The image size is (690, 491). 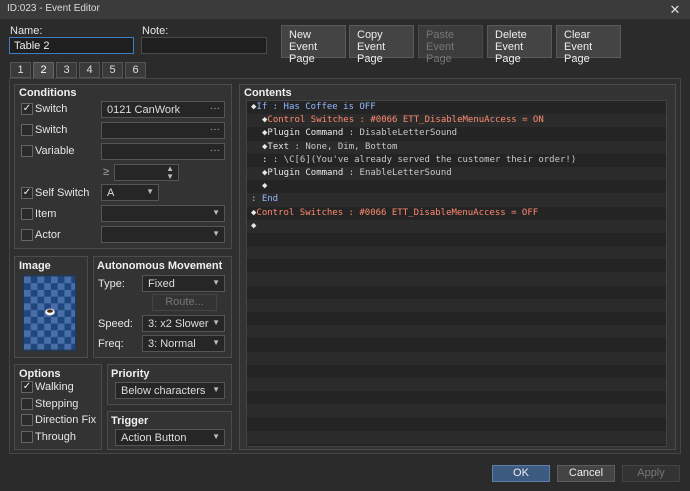 What do you see at coordinates (51, 130) in the screenshot?
I see `switch2-label: Switch` at bounding box center [51, 130].